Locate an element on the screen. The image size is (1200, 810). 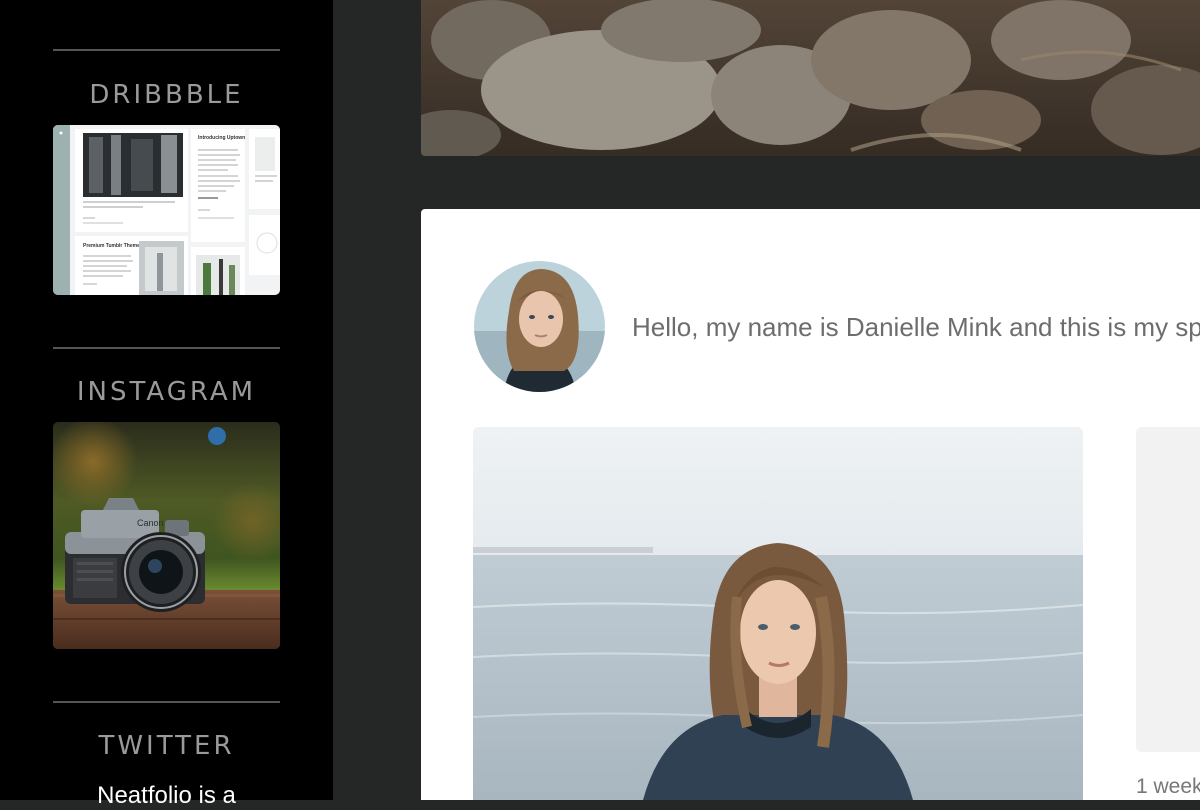
header-image is located at coordinates (810, 78).